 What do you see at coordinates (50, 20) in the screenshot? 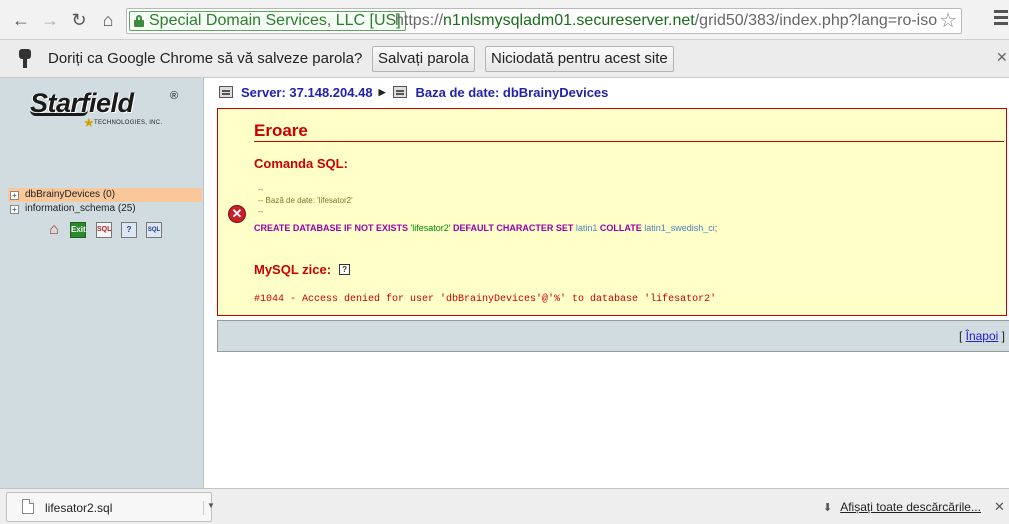
I see `forward-arrow-icon: →` at bounding box center [50, 20].